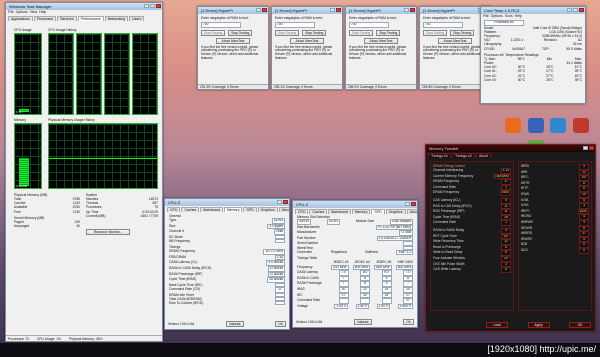  Describe the element at coordinates (510, 148) in the screenshot. I see `memtweak-titlebar: Memory TweakIt` at that location.